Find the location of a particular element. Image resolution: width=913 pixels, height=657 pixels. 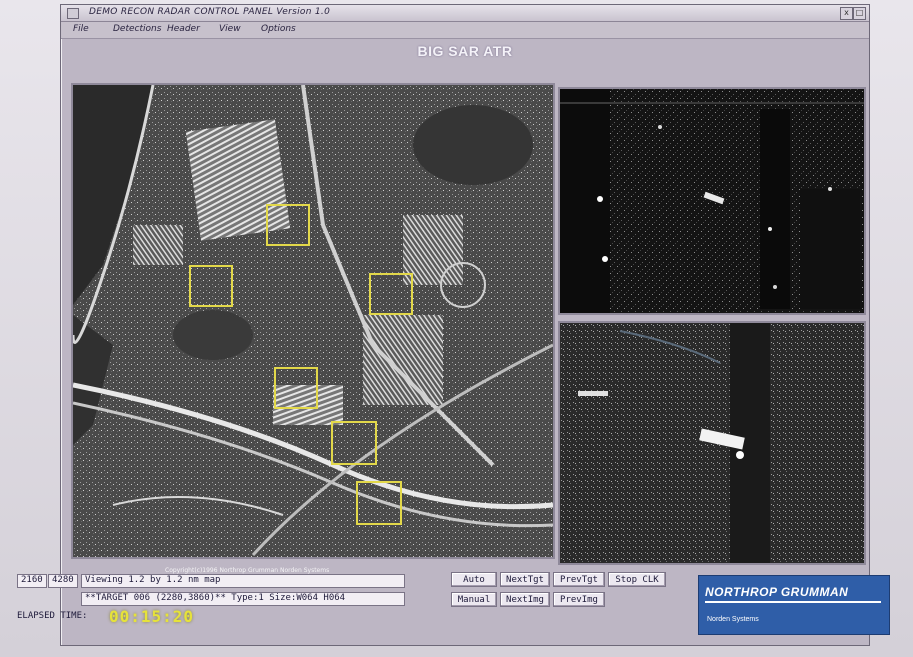

elapsed-time-value: 00:15:20 is located at coordinates (152, 616).